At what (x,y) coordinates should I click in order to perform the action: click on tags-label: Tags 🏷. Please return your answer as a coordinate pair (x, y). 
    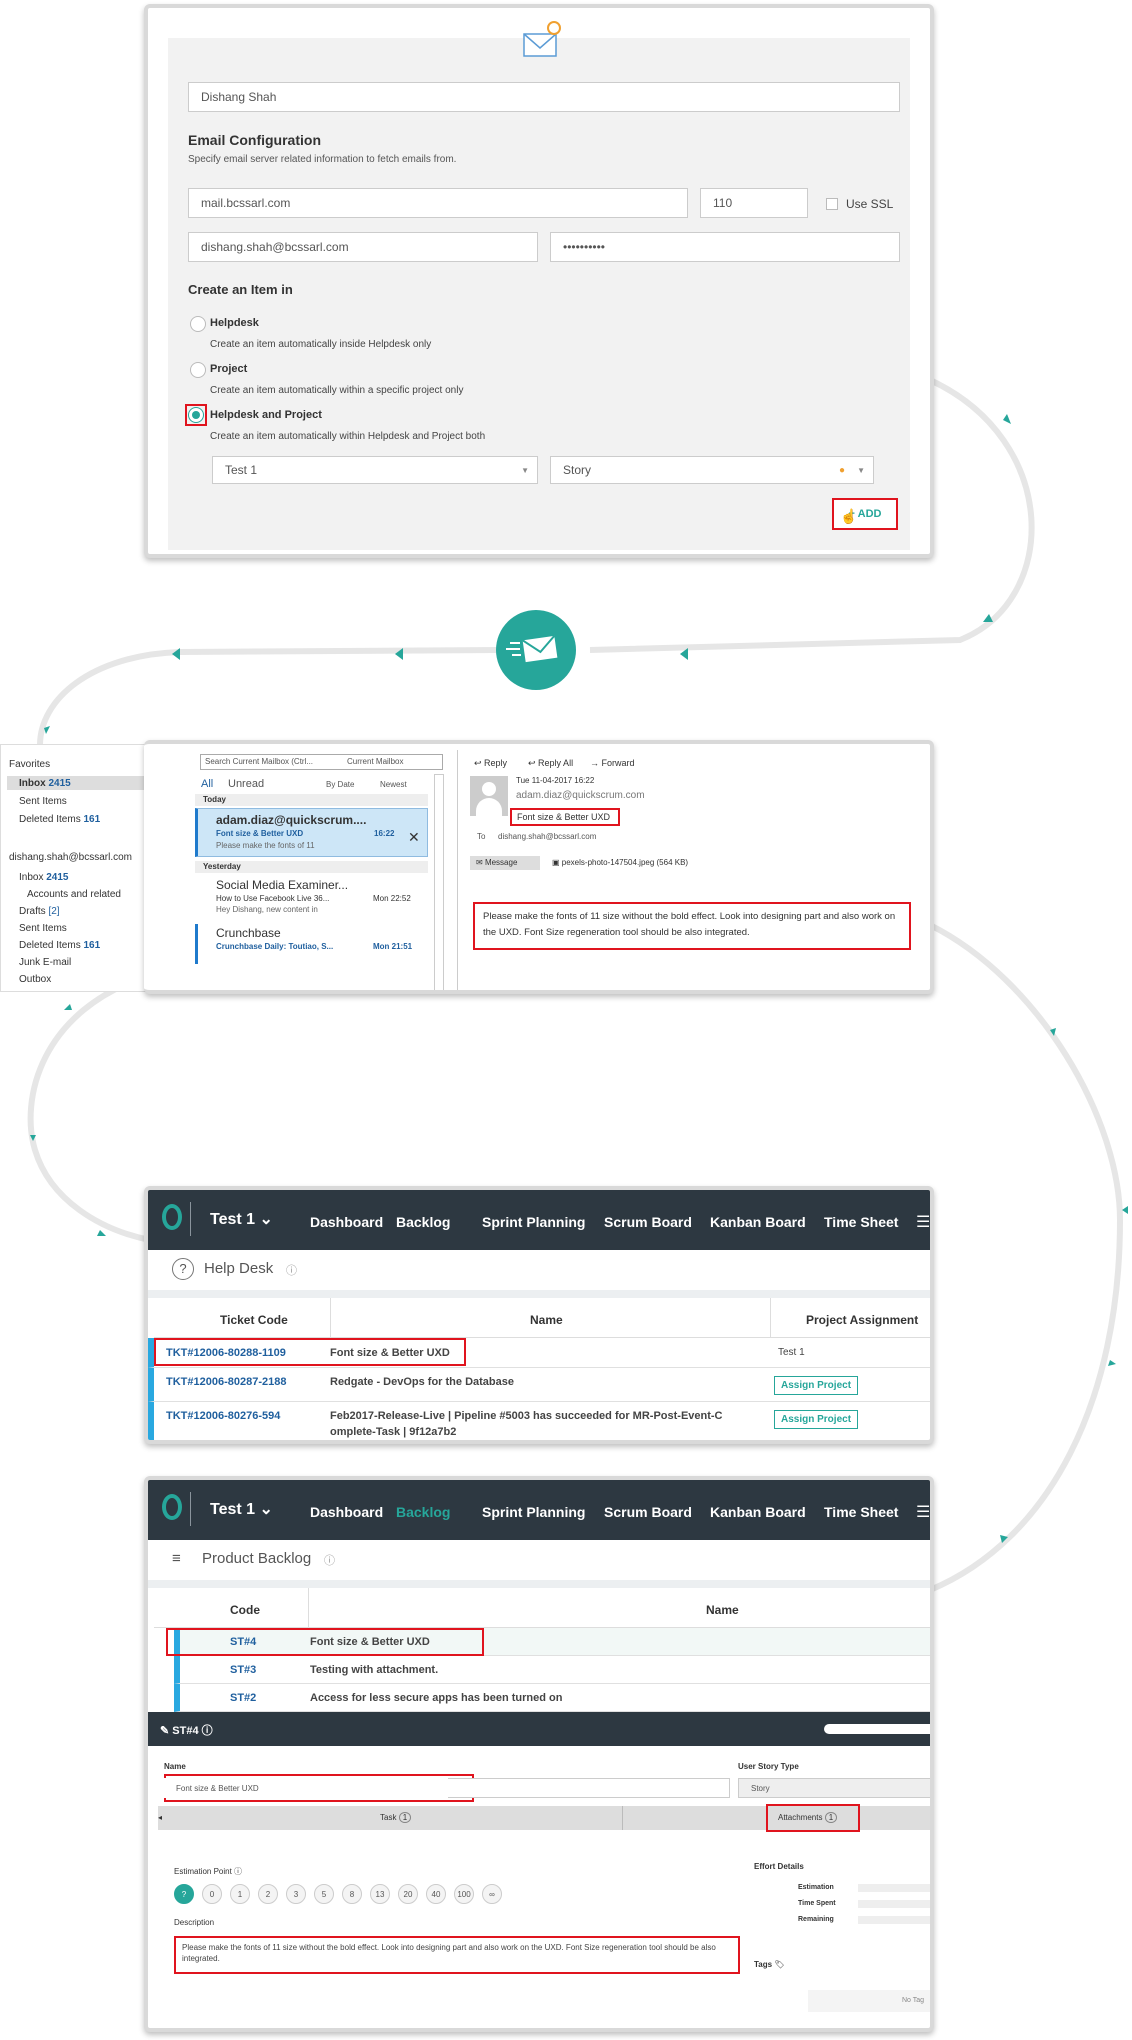
    Looking at the image, I should click on (769, 1964).